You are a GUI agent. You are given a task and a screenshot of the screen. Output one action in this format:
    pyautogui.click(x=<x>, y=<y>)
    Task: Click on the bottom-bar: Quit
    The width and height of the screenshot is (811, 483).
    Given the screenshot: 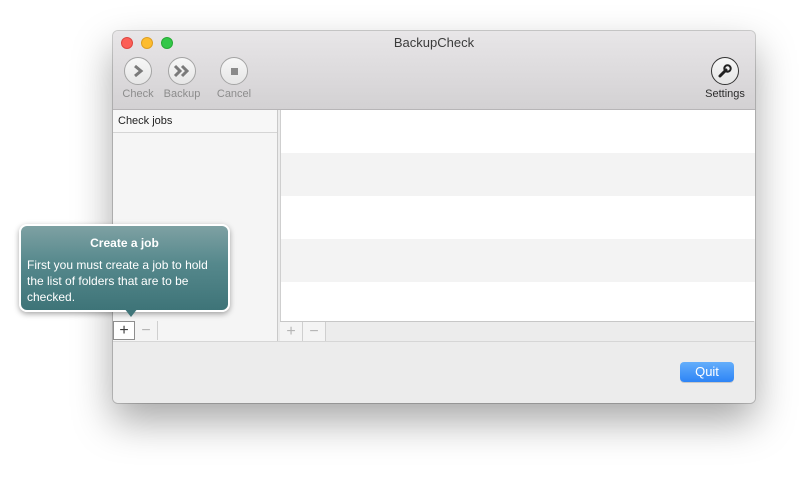 What is the action you would take?
    pyautogui.click(x=434, y=372)
    